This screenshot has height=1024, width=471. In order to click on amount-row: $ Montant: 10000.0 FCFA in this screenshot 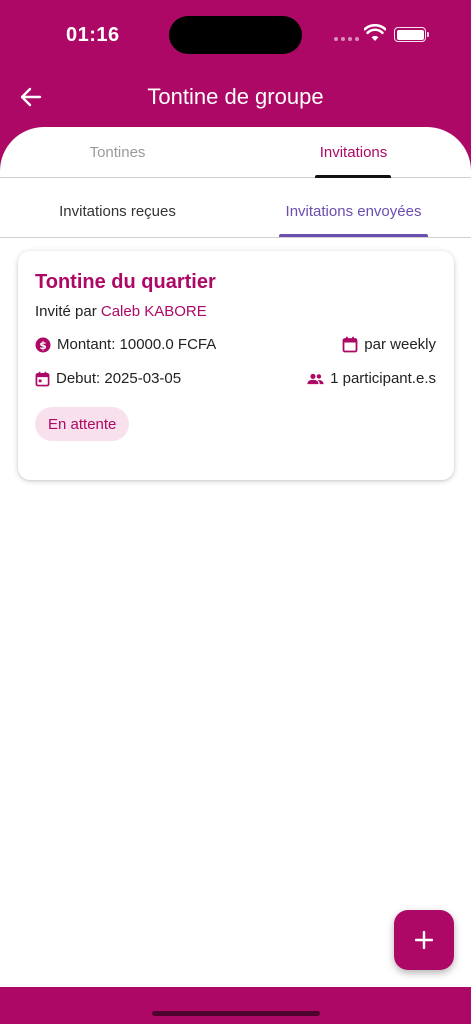, I will do `click(125, 344)`.